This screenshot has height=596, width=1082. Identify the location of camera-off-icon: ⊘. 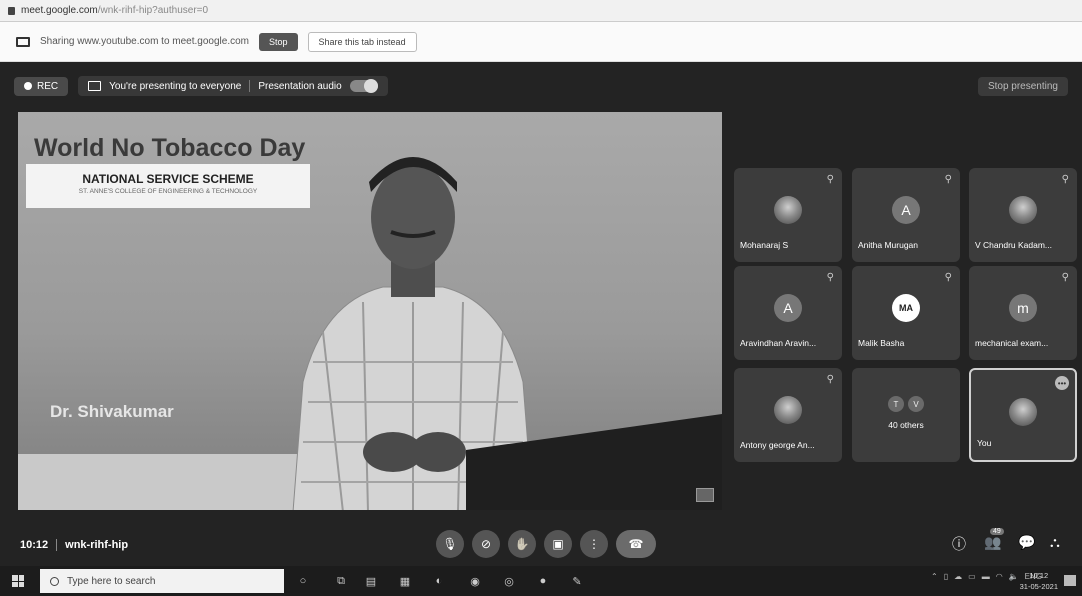
(486, 544).